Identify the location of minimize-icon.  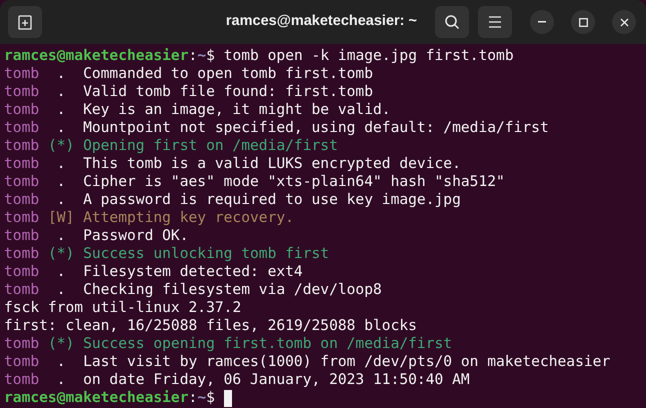
(542, 22).